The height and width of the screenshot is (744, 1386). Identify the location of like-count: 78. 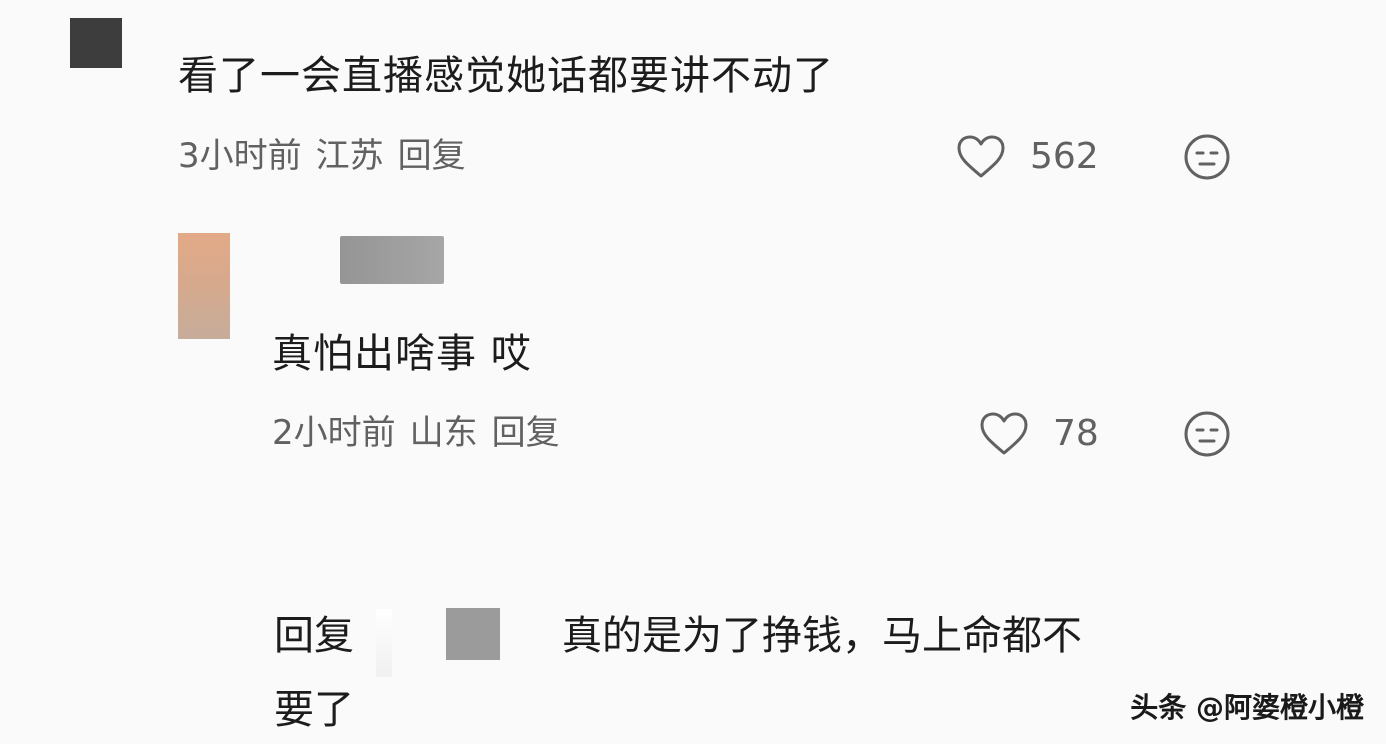
(1076, 433).